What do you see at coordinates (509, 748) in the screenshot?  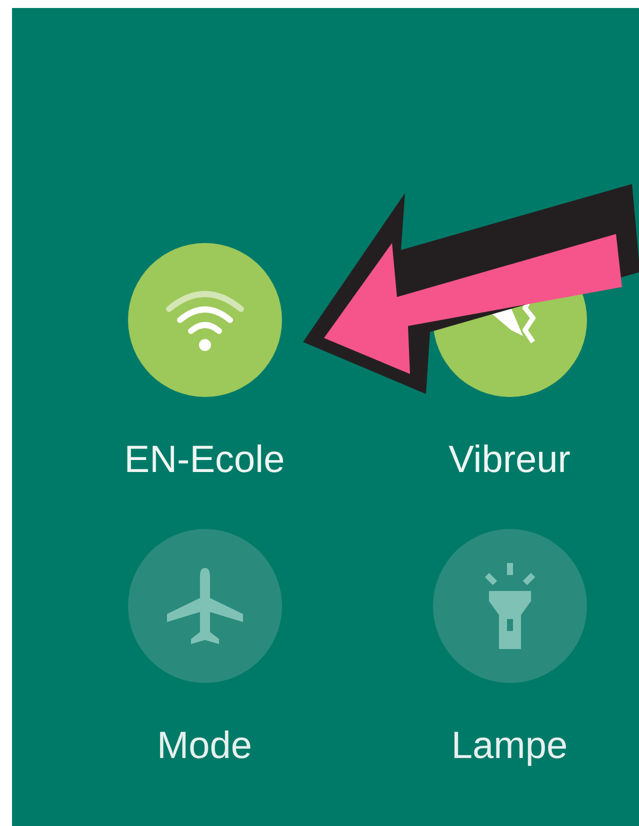 I see `tile-label: Lampe` at bounding box center [509, 748].